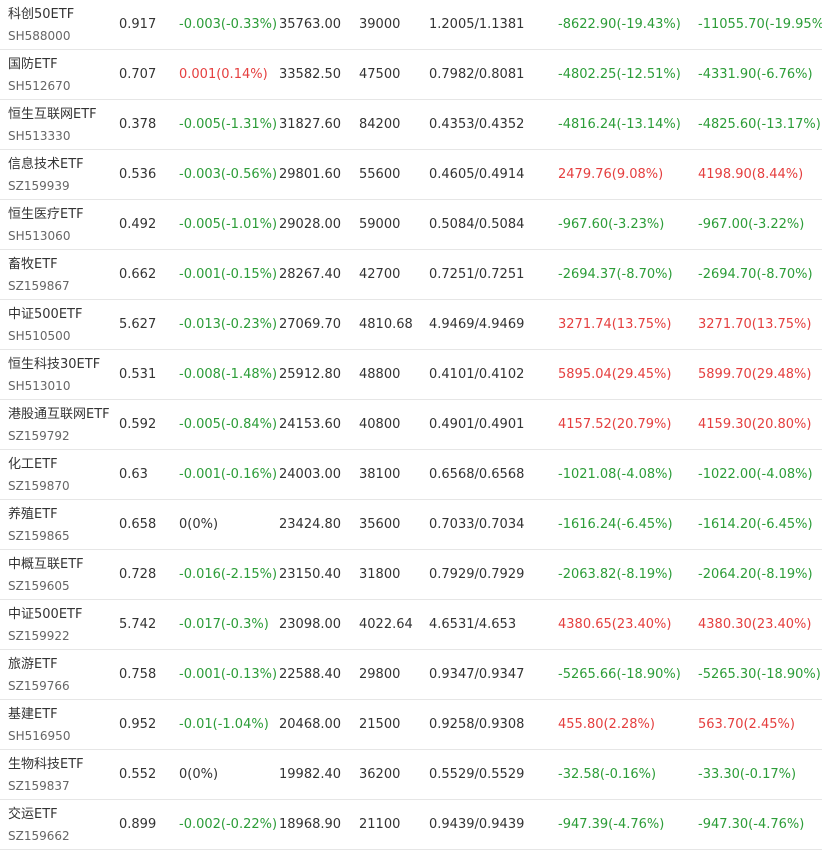  I want to click on fund-name: 畜牧ETF, so click(60, 264).